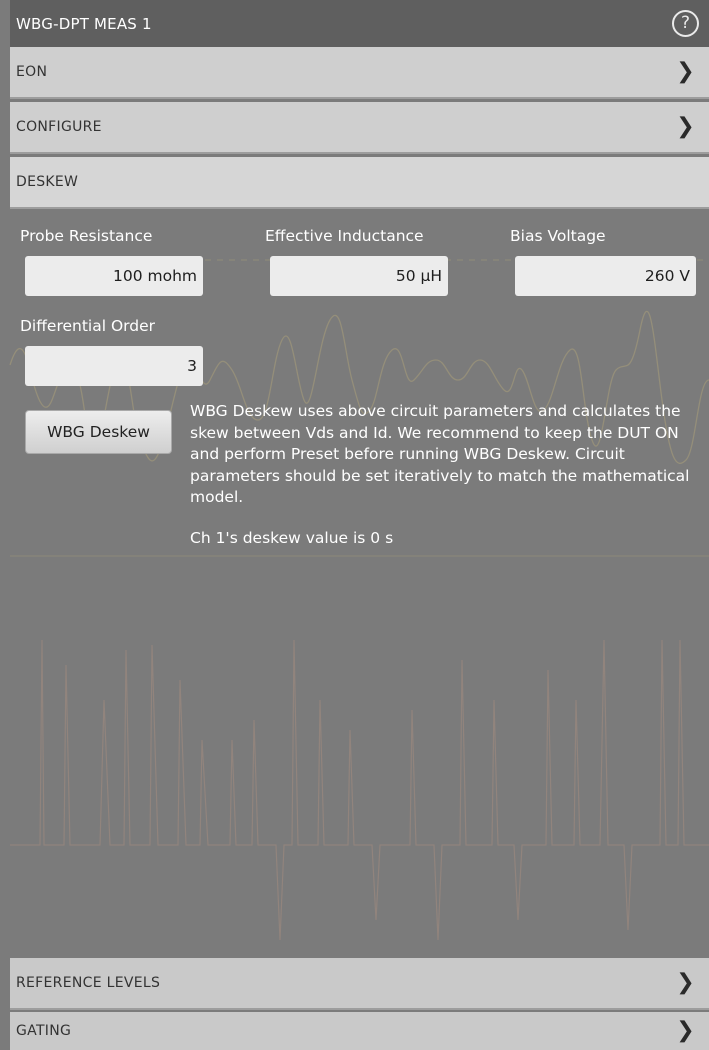  I want to click on section-gating-label: GATING, so click(44, 1031).